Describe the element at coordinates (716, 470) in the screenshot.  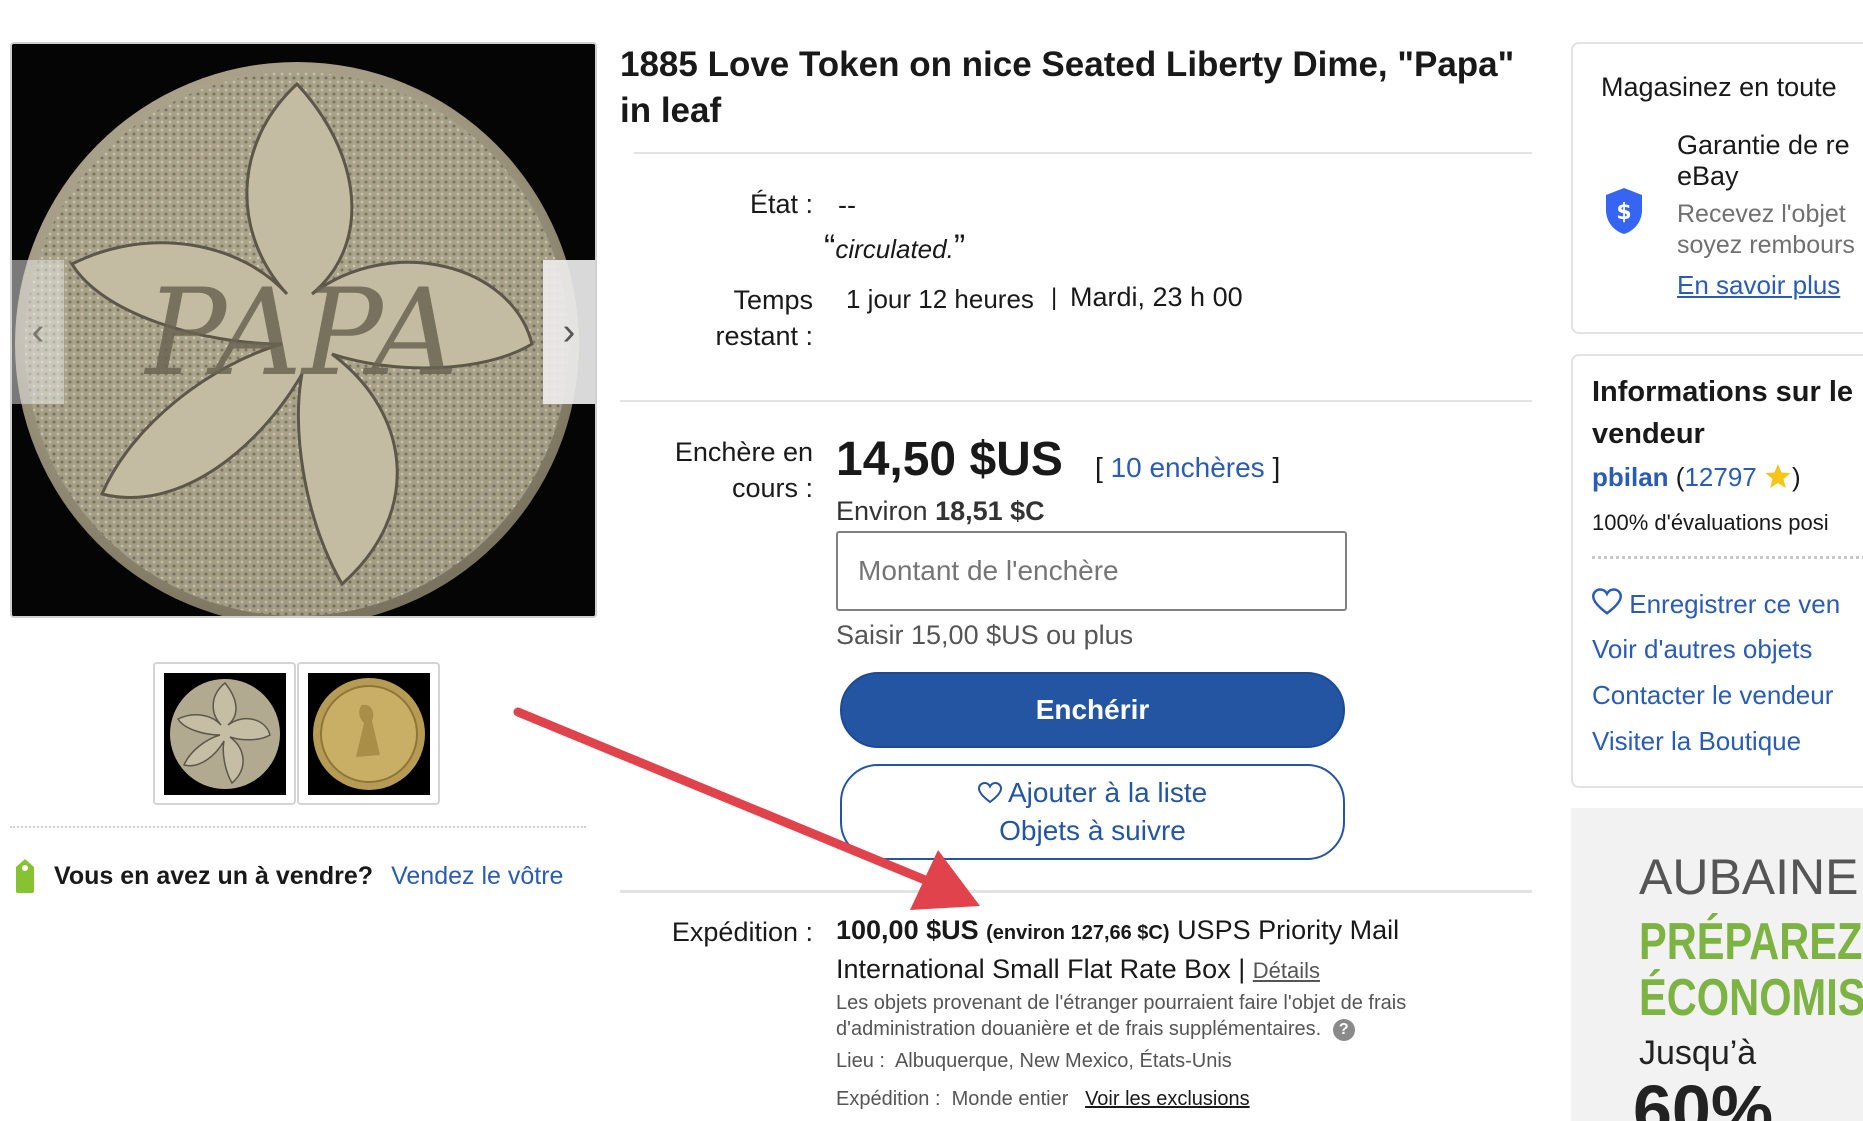
I see `current-bid-label: Enchère en cours :` at that location.